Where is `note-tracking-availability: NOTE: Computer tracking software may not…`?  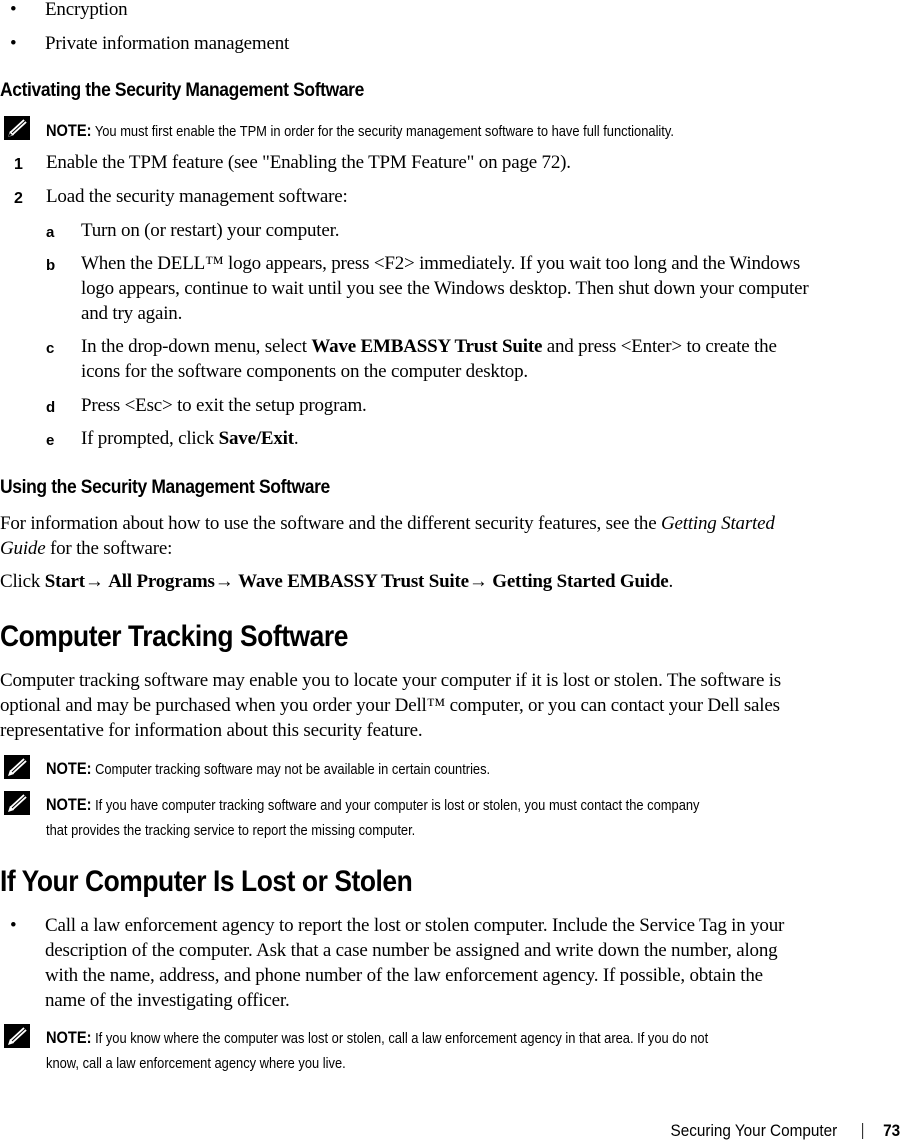 note-tracking-availability: NOTE: Computer tracking software may not… is located at coordinates (473, 769).